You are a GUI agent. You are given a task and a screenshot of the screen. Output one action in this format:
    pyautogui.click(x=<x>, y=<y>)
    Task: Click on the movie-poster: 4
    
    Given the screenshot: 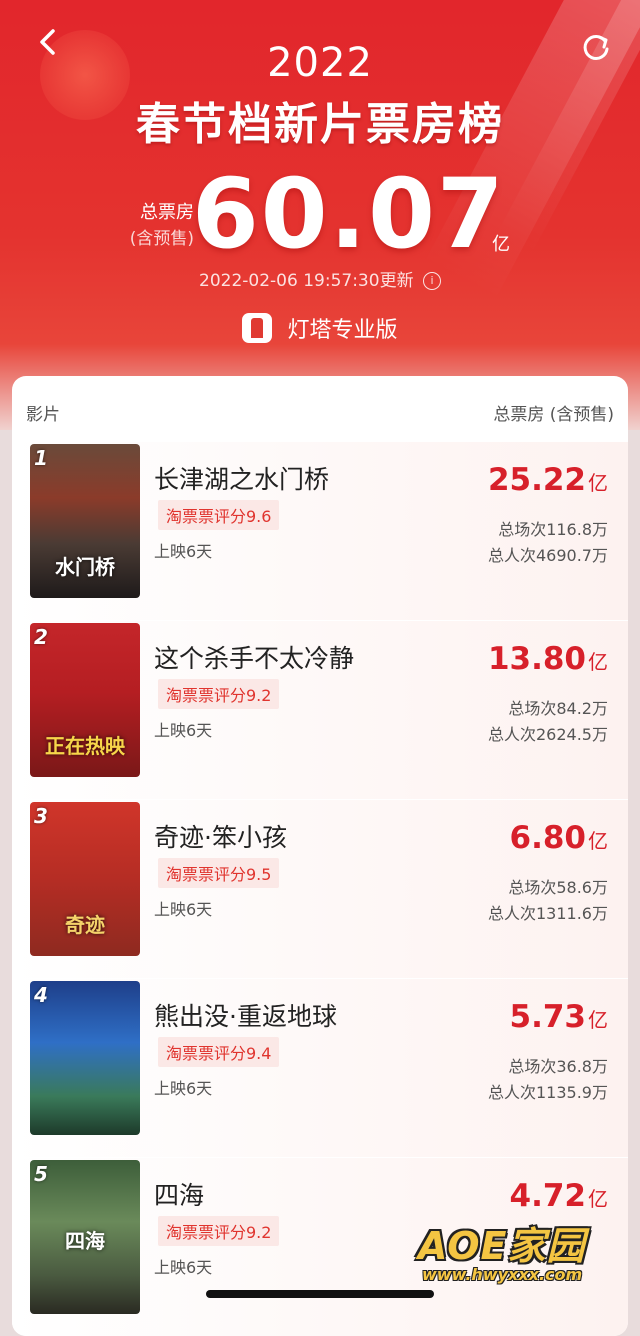 What is the action you would take?
    pyautogui.click(x=85, y=1058)
    